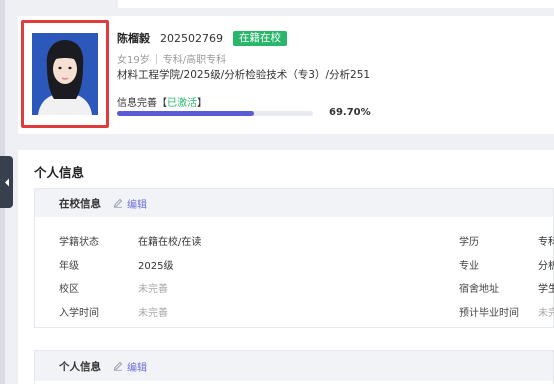  What do you see at coordinates (170, 242) in the screenshot?
I see `field-value: 在籍在校/在读` at bounding box center [170, 242].